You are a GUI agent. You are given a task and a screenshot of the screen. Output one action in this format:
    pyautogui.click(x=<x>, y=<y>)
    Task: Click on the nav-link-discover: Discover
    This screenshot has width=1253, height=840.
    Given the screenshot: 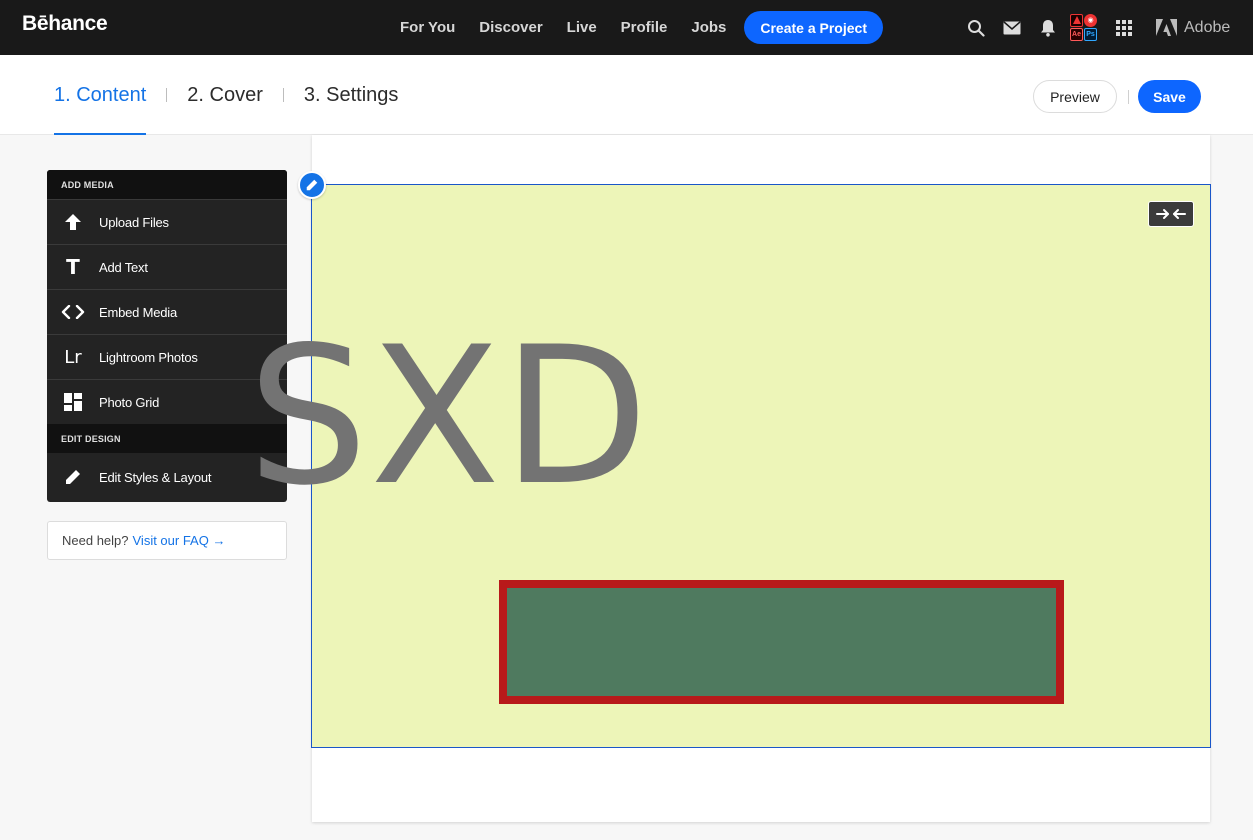 What is the action you would take?
    pyautogui.click(x=510, y=27)
    